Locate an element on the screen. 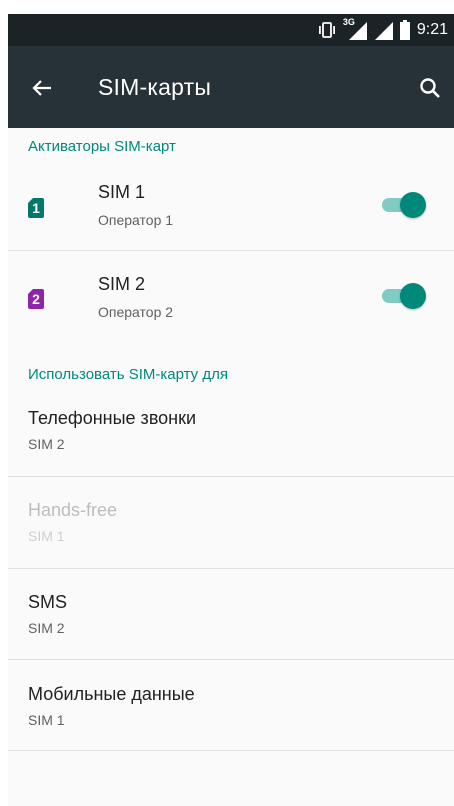 Image resolution: width=454 pixels, height=806 pixels. sim2-card-icon: 2 is located at coordinates (36, 299).